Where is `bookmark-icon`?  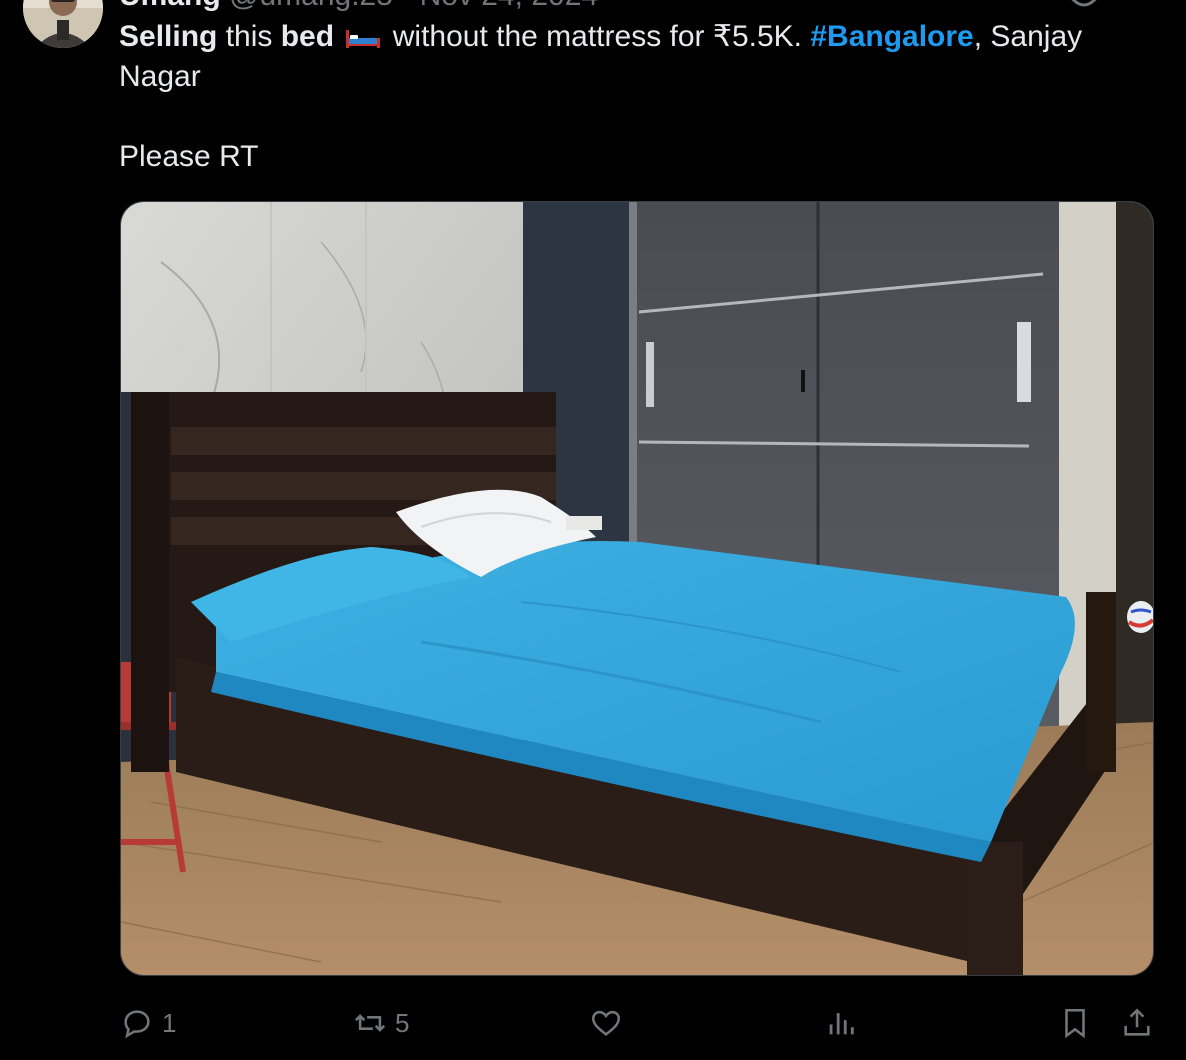 bookmark-icon is located at coordinates (1075, 1023).